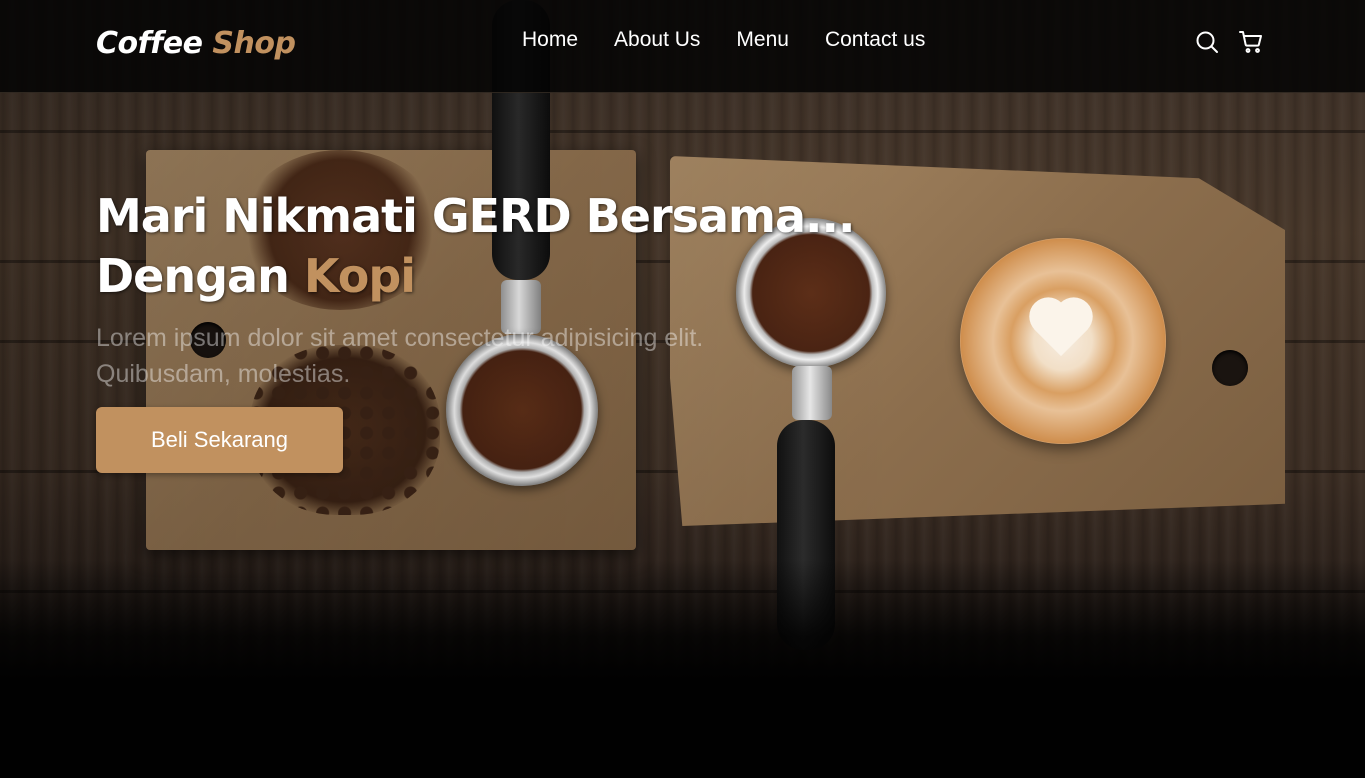  I want to click on logo-text-coffee: Coffee, so click(149, 43).